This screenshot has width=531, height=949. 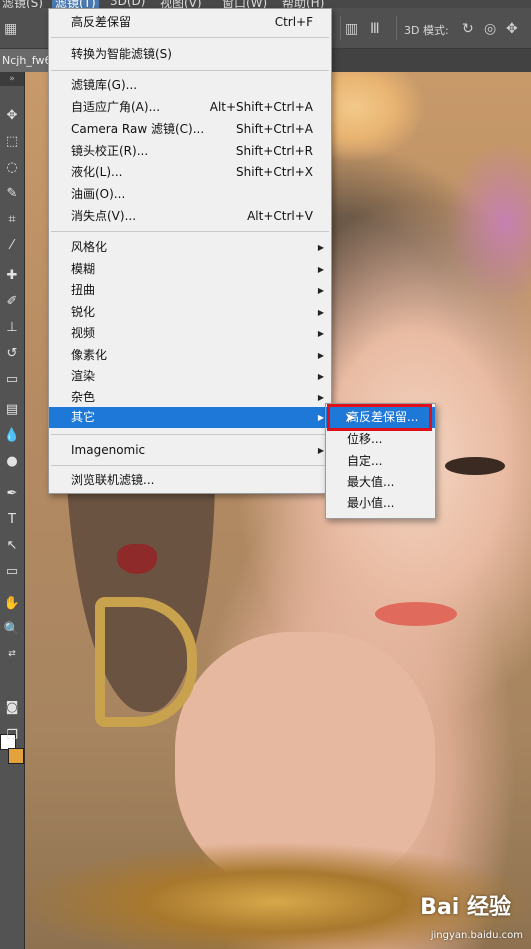 I want to click on 3d-rotate-icon: ↻, so click(x=468, y=29).